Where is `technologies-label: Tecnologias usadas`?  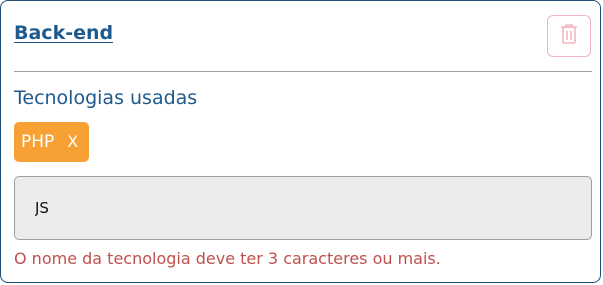 technologies-label: Tecnologias usadas is located at coordinates (106, 98).